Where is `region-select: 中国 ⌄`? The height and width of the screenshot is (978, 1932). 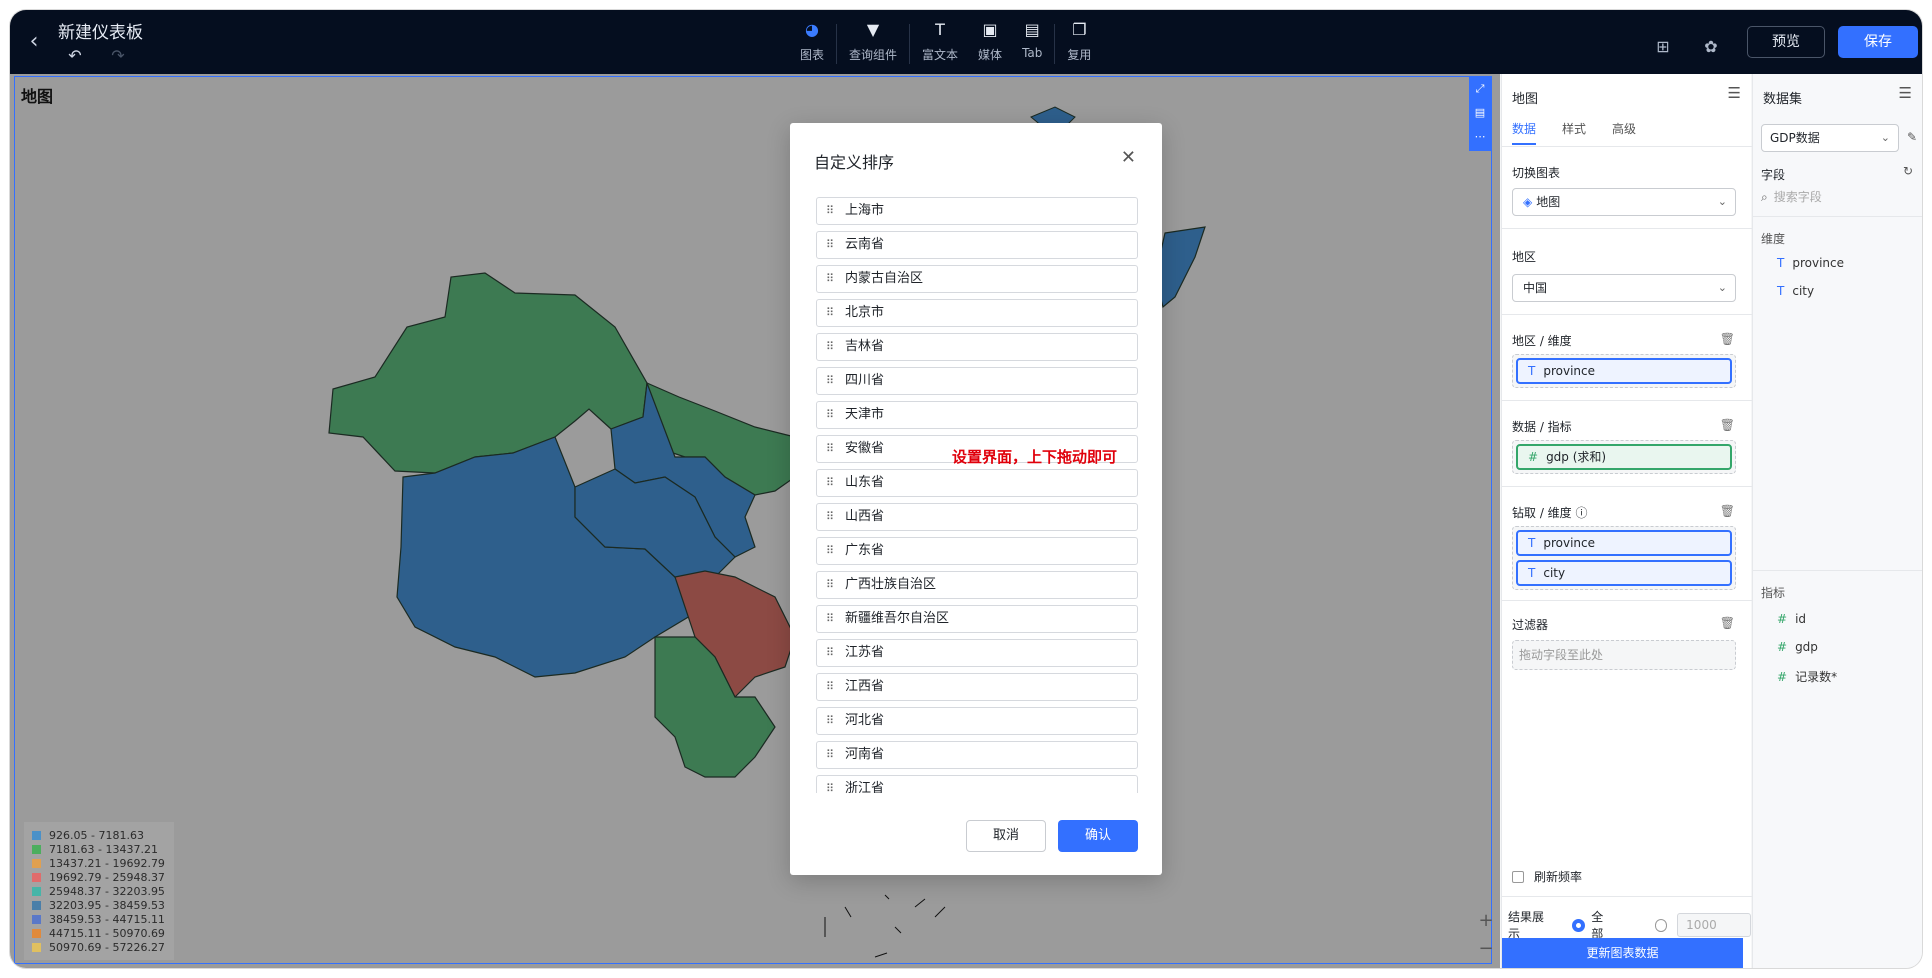
region-select: 中国 ⌄ is located at coordinates (1624, 288).